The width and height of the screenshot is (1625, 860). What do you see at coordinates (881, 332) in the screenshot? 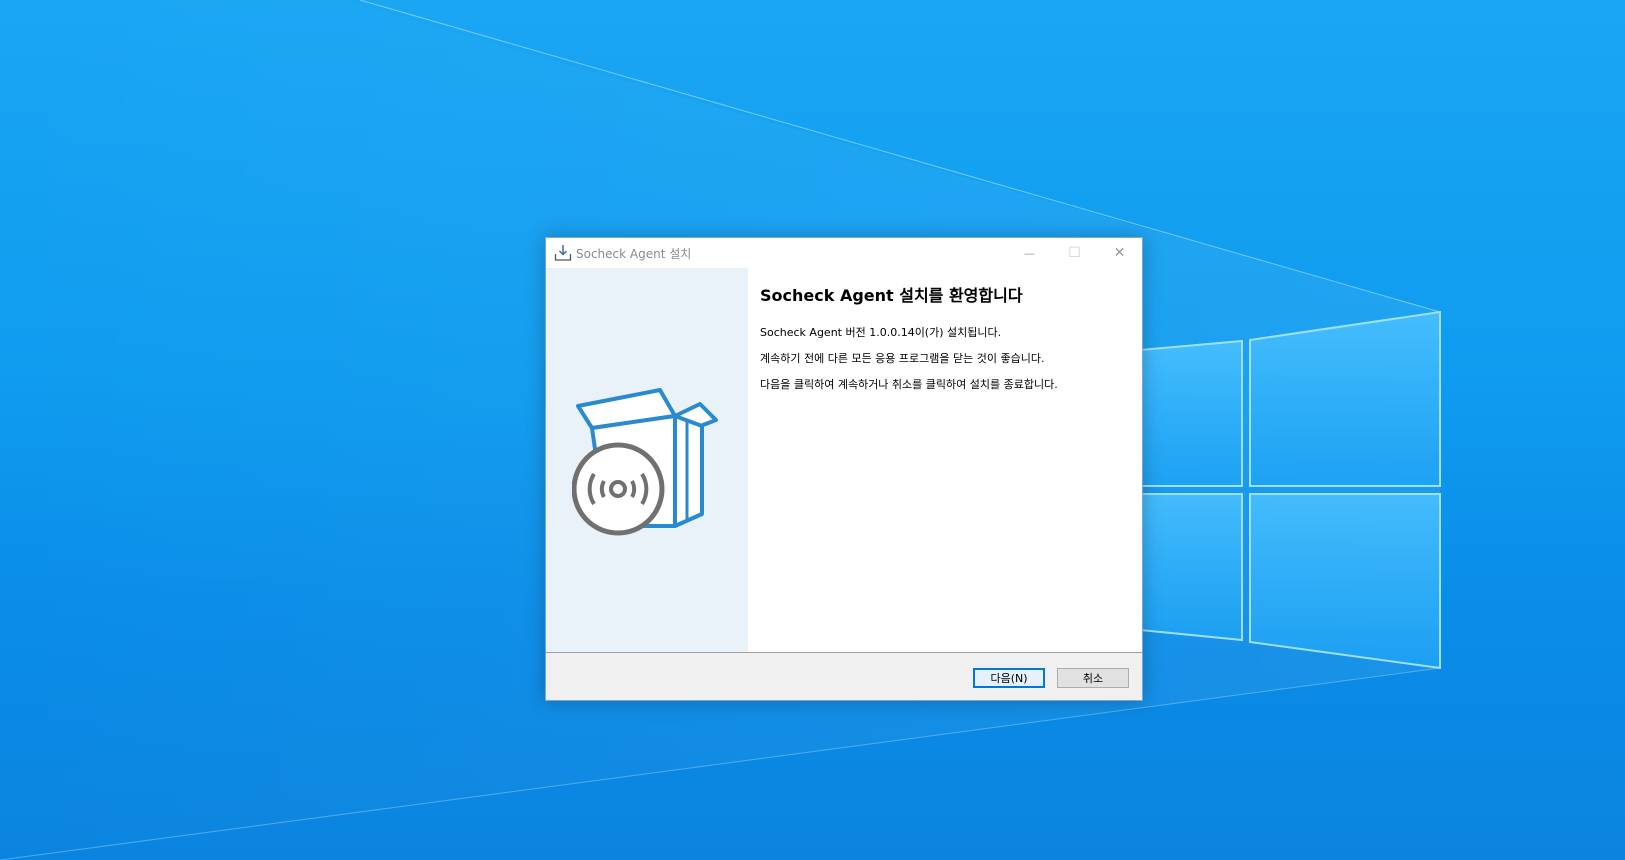
I see `version-text: Socheck Agent 버전 1.0.0.14이(가) 설치됩니다.` at bounding box center [881, 332].